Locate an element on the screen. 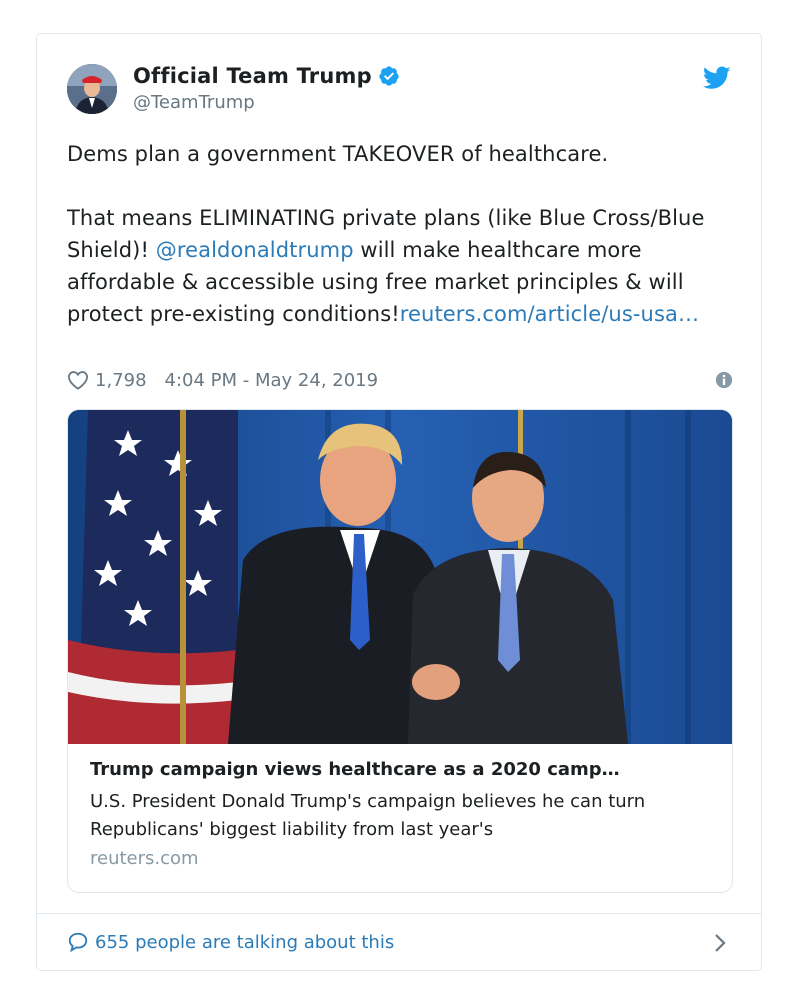 This screenshot has height=1005, width=799. name-row: Official Team Trump is located at coordinates (266, 76).